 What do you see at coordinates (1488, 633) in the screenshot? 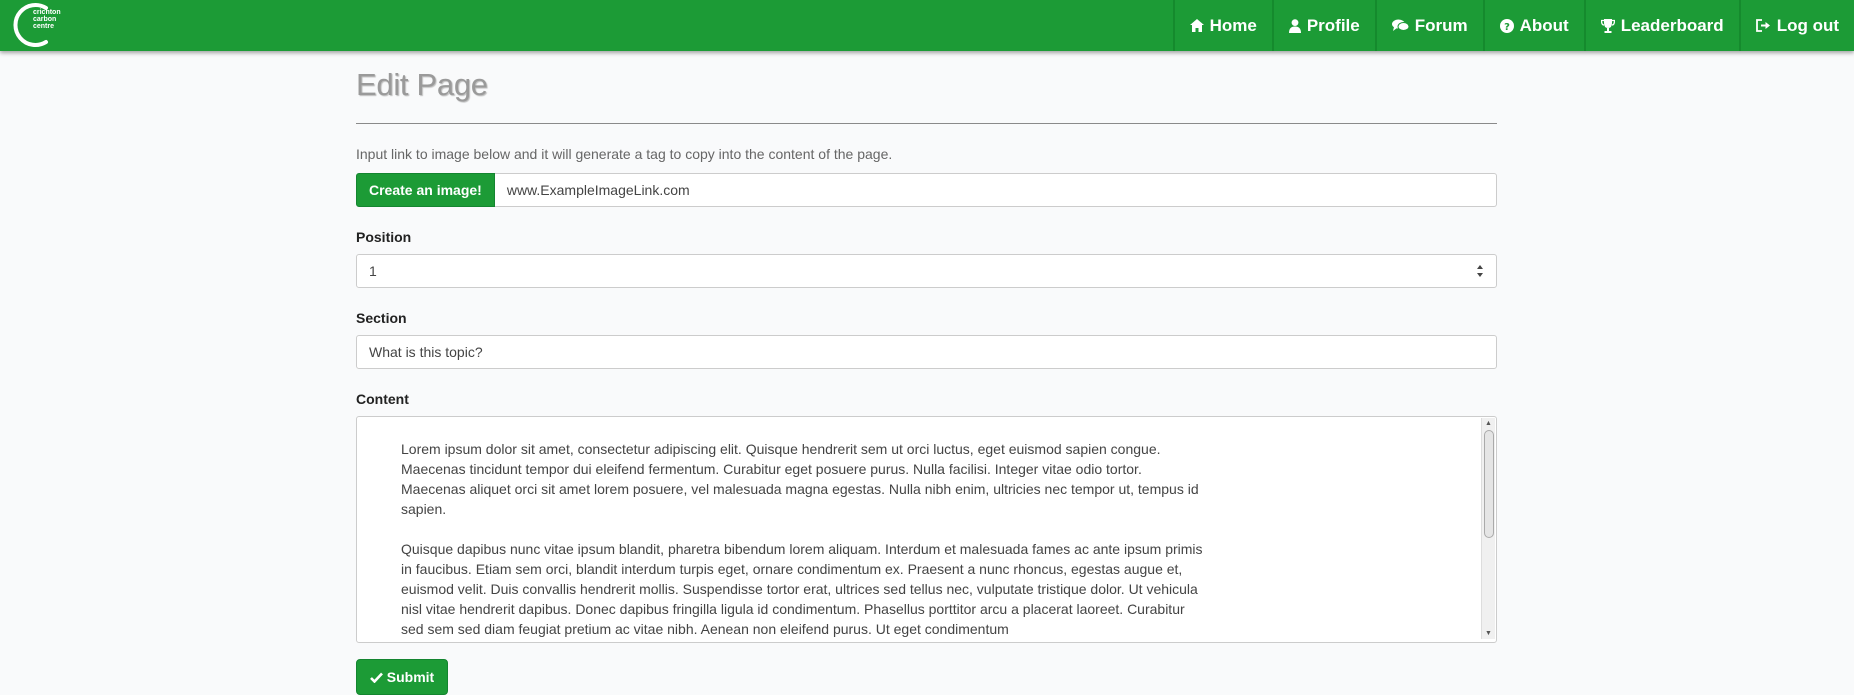
I see `scroll-down-icon: ▼` at bounding box center [1488, 633].